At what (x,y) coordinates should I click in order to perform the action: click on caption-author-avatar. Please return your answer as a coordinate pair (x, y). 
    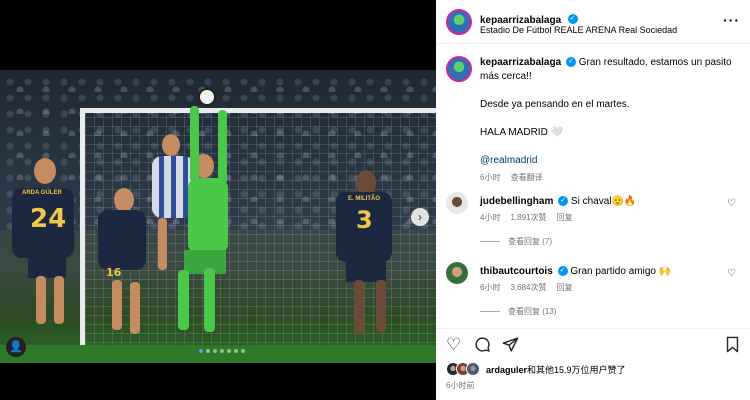
    Looking at the image, I should click on (459, 69).